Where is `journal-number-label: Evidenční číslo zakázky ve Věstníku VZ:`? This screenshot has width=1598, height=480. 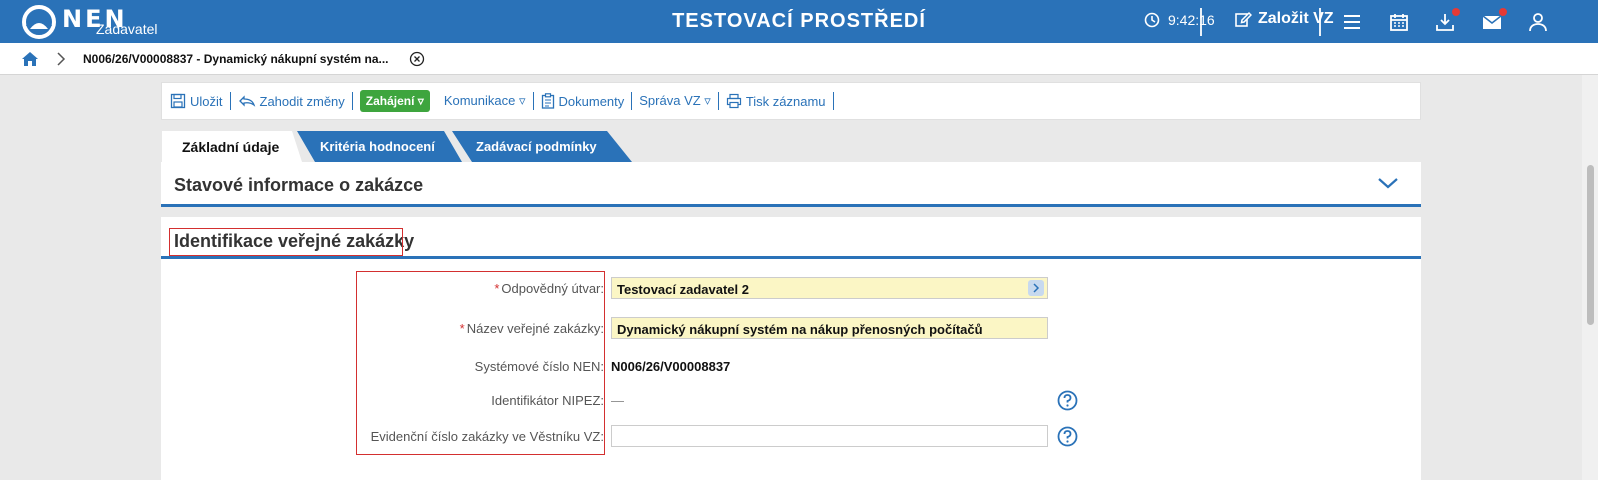 journal-number-label: Evidenční číslo zakázky ve Věstníku VZ: is located at coordinates (487, 436).